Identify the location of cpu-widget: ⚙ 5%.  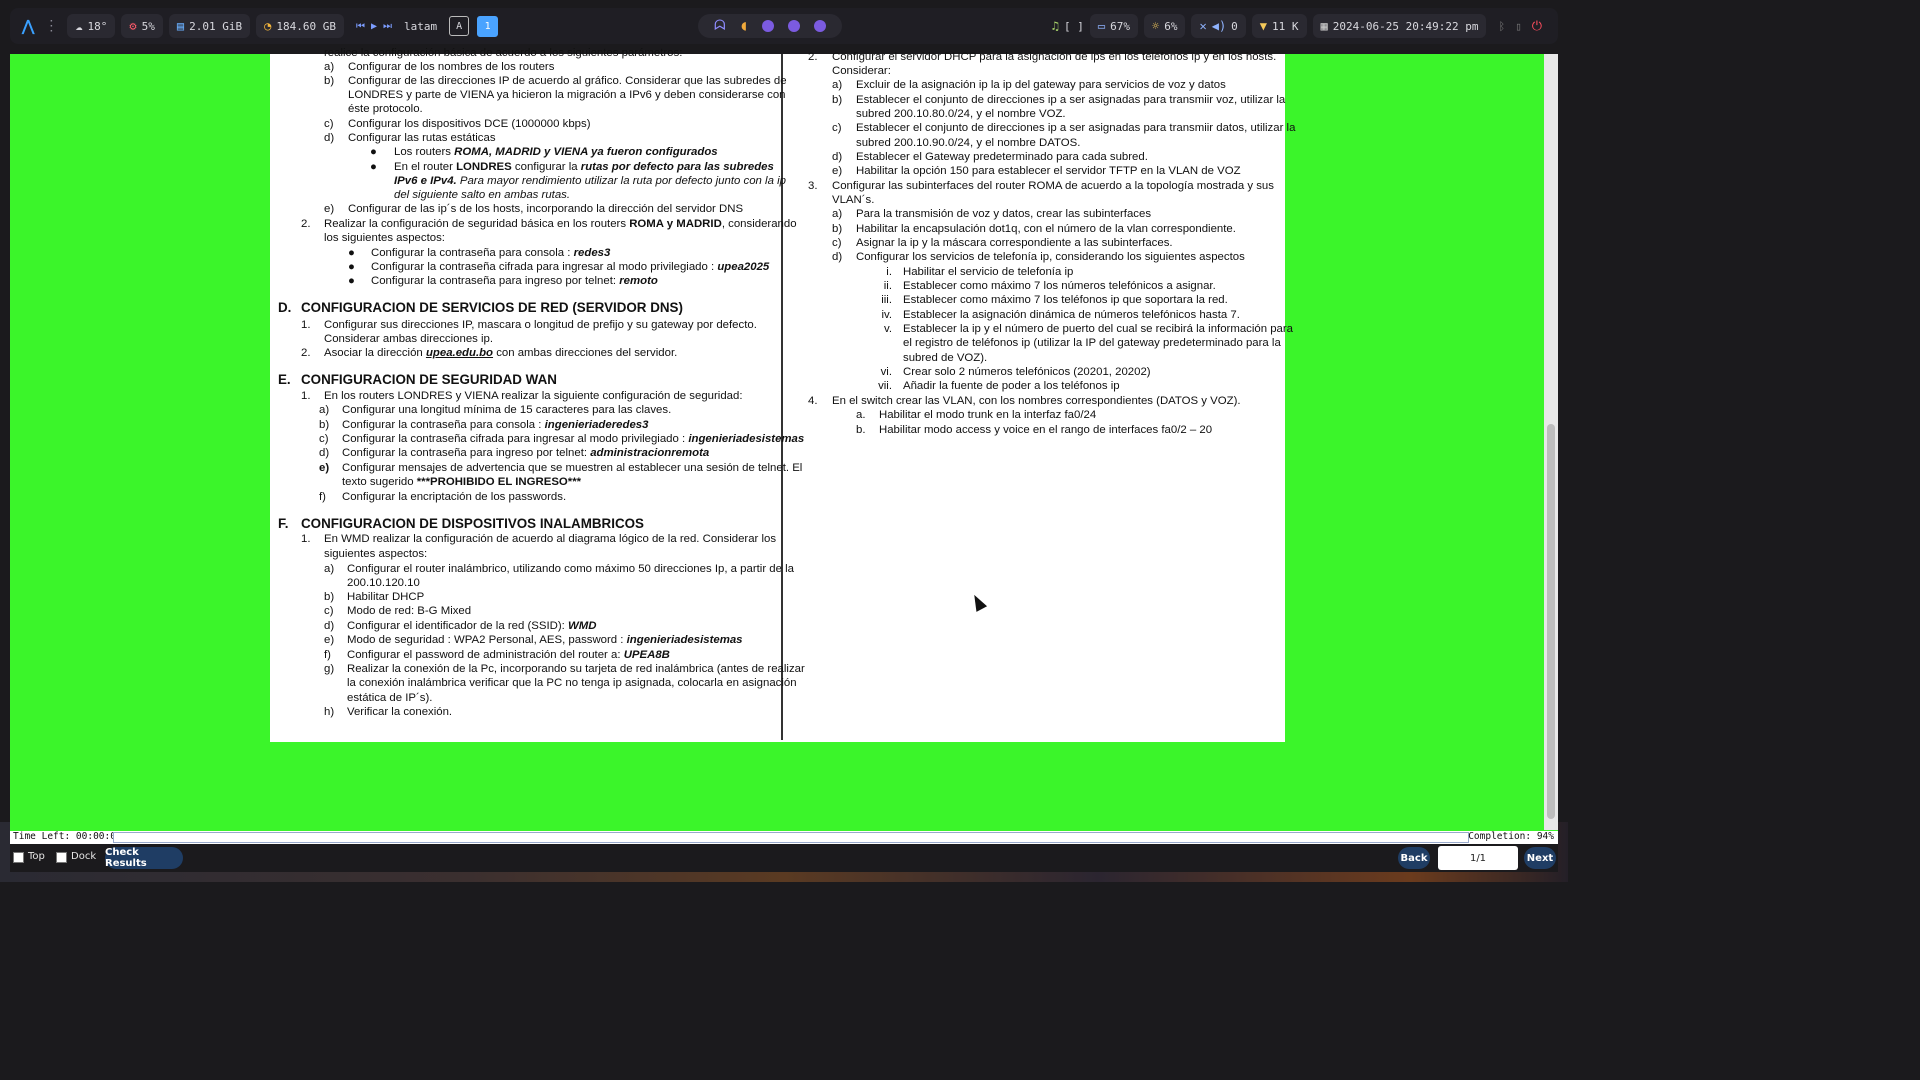
(142, 26).